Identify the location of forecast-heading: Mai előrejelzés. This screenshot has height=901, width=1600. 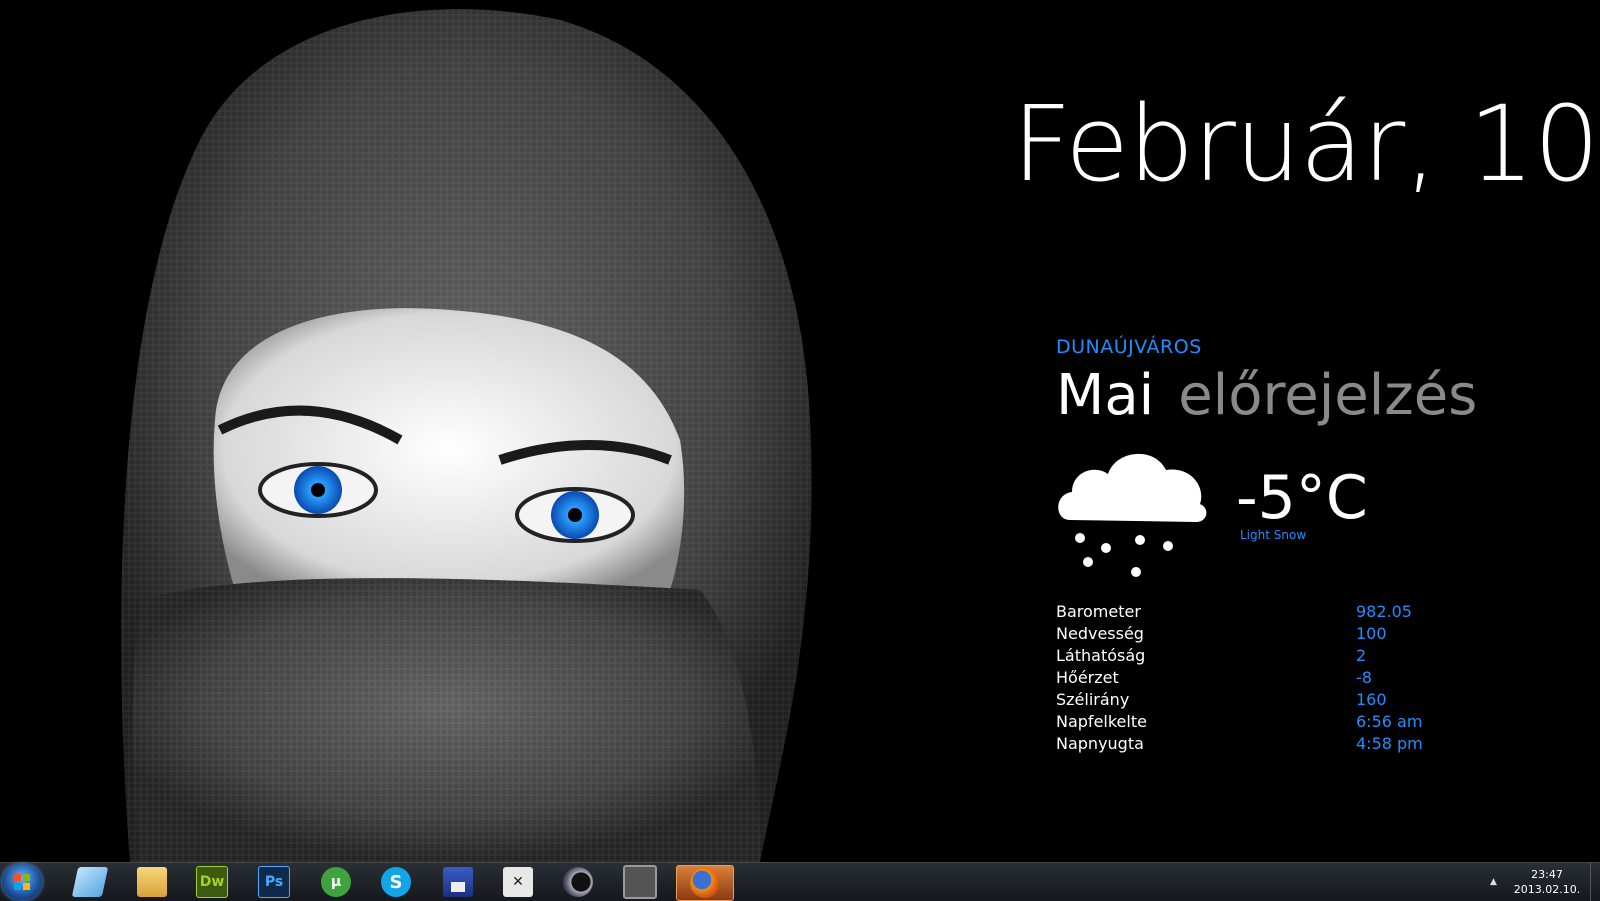
(1316, 396).